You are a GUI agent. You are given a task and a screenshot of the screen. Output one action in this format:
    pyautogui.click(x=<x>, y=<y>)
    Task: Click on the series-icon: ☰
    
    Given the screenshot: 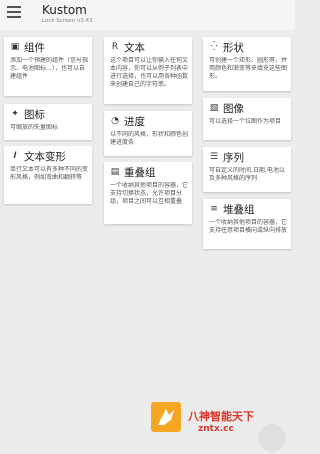 What is the action you would take?
    pyautogui.click(x=214, y=157)
    